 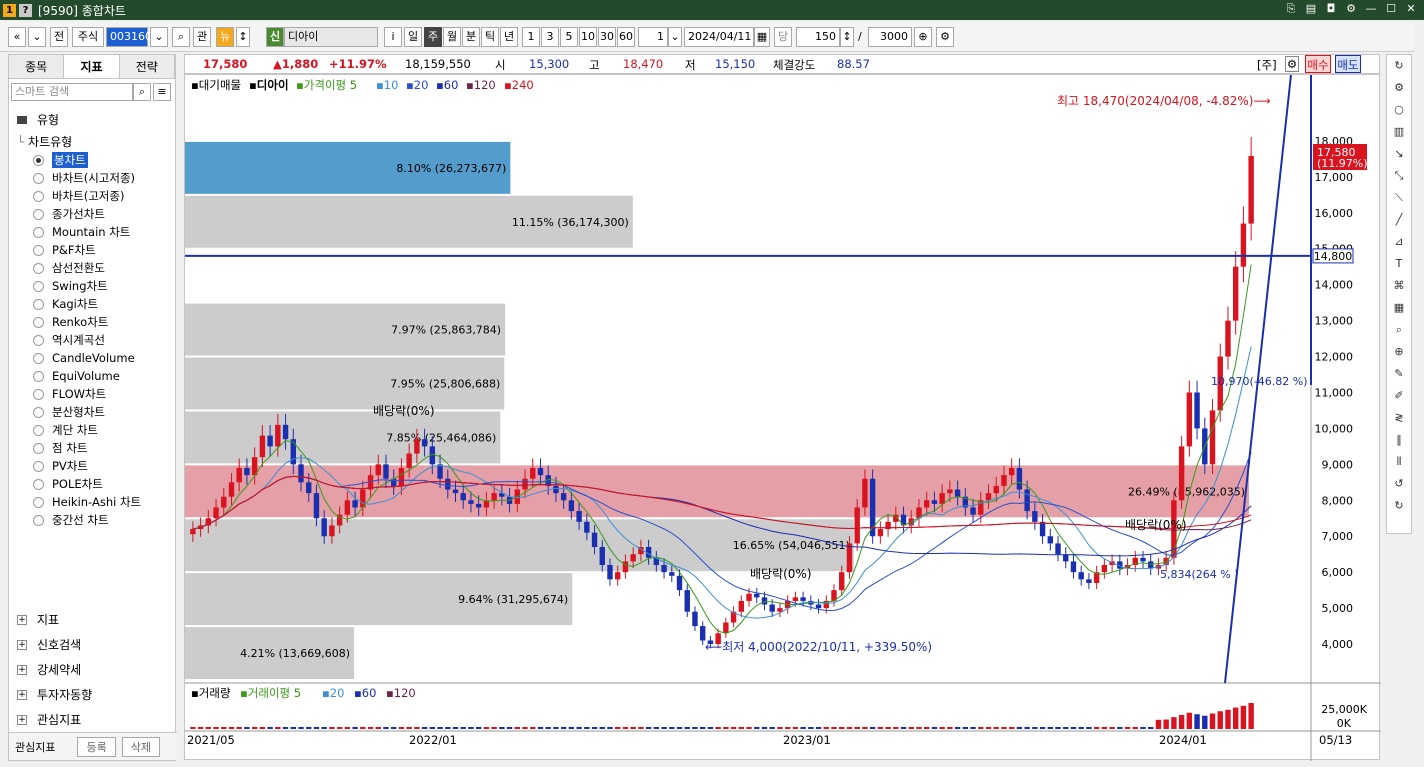 What do you see at coordinates (607, 37) in the screenshot?
I see `num-30: 30` at bounding box center [607, 37].